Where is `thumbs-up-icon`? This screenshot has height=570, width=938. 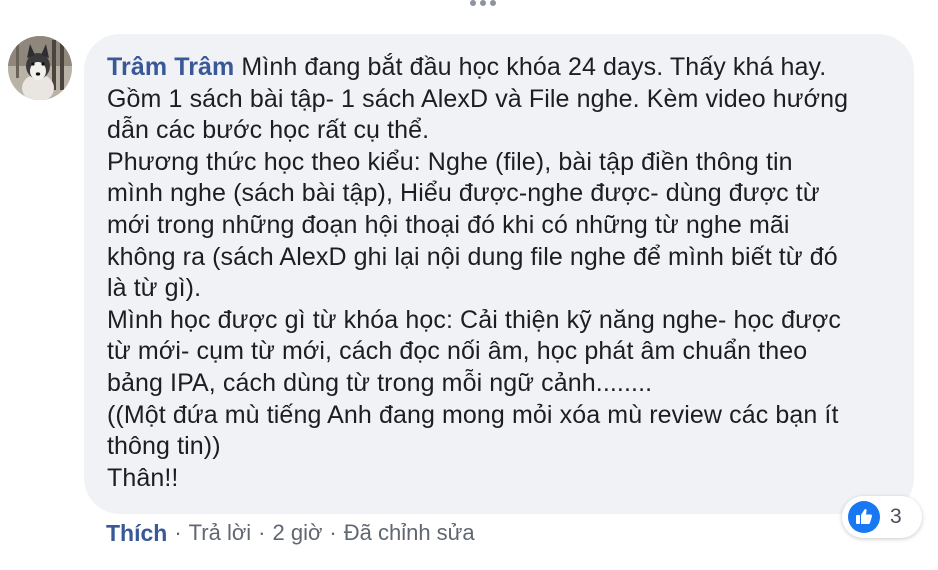
thumbs-up-icon is located at coordinates (864, 517).